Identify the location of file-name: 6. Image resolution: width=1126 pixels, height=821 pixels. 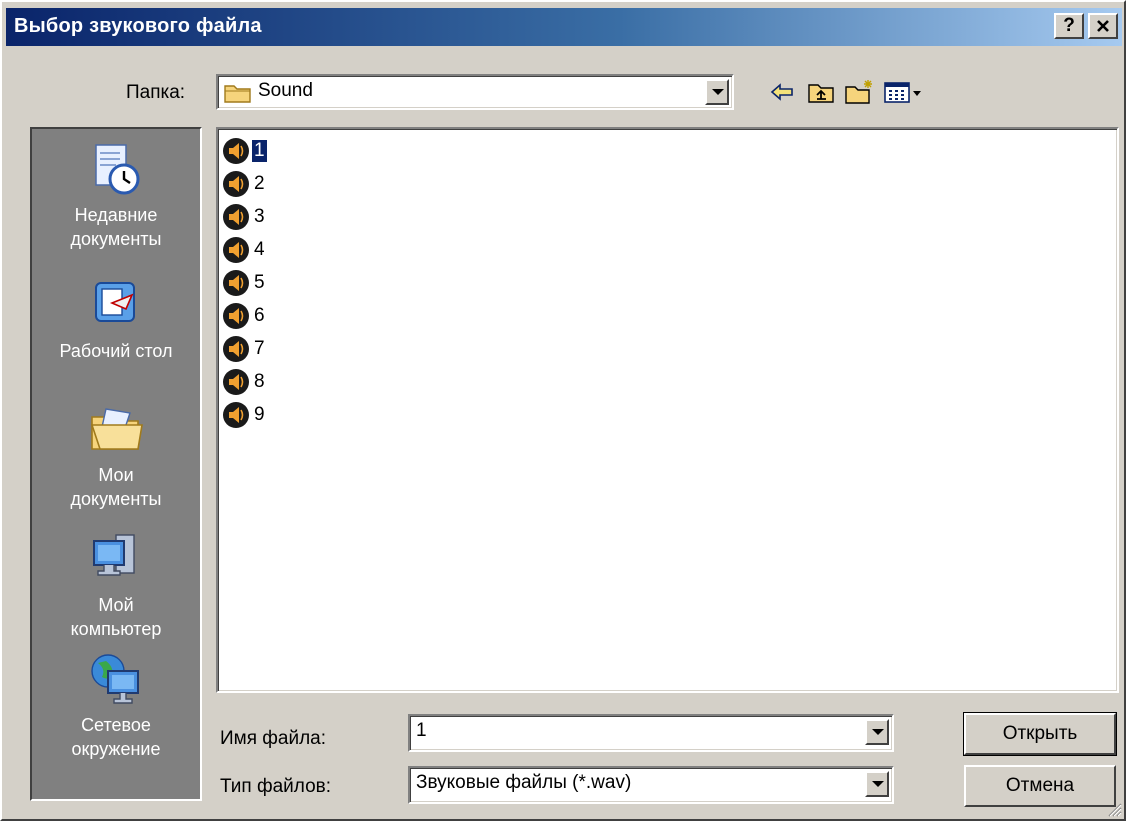
(259, 315).